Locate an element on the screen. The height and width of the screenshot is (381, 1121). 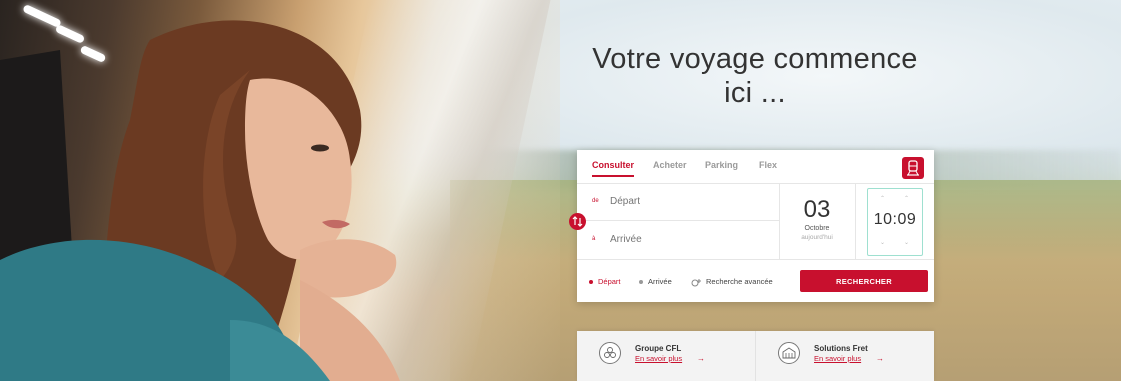
date-day: 03 is located at coordinates (817, 209).